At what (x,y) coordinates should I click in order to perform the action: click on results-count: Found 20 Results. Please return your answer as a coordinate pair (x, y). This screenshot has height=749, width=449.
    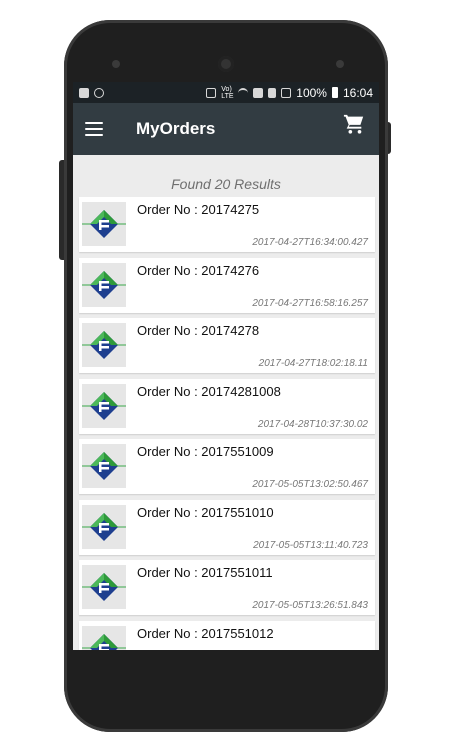
    Looking at the image, I should click on (226, 184).